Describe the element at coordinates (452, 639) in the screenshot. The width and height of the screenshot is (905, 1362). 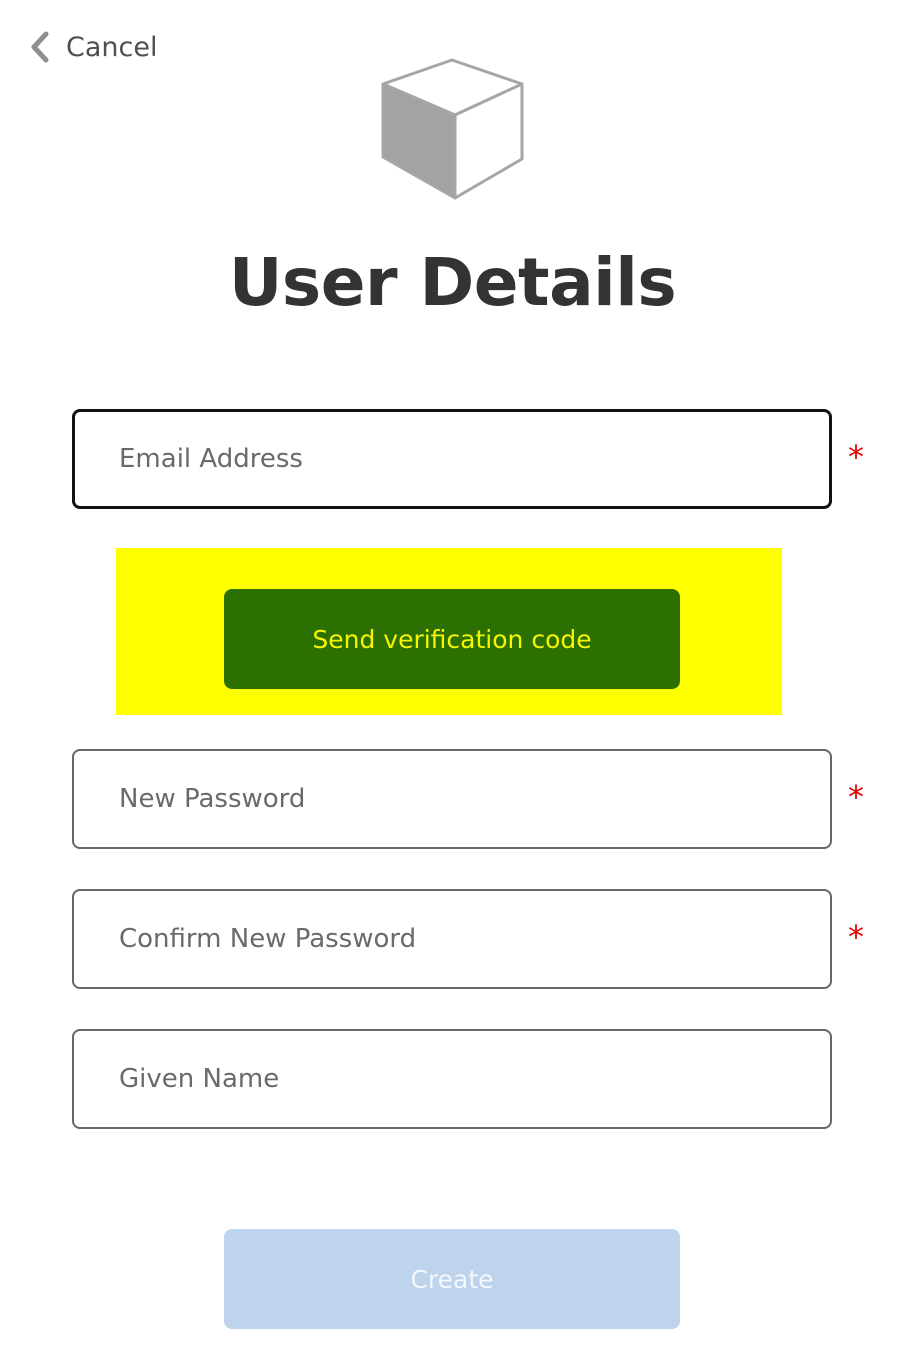
I see `send-verification-code-button: Send verification code` at that location.